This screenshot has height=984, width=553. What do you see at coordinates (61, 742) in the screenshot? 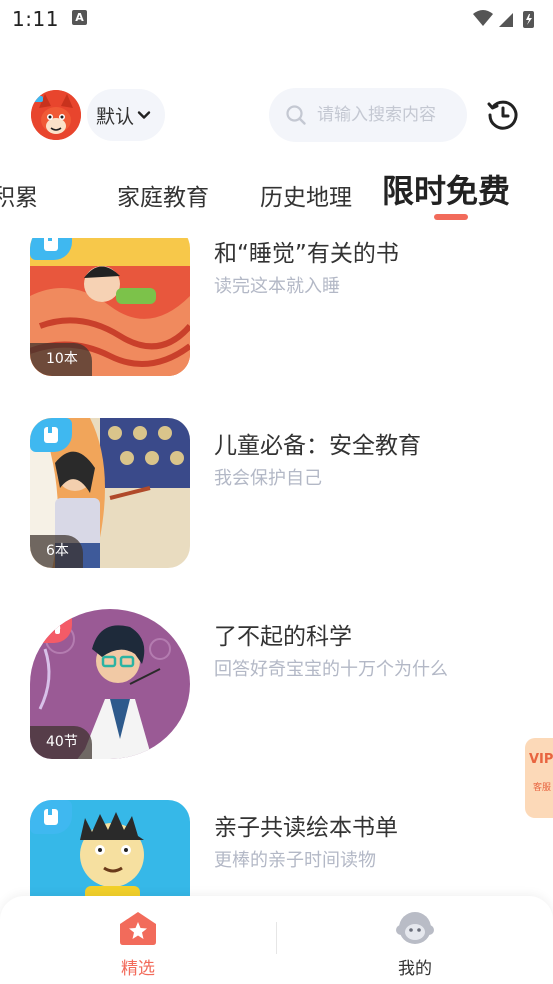
I see `item-count-badge: 40节` at bounding box center [61, 742].